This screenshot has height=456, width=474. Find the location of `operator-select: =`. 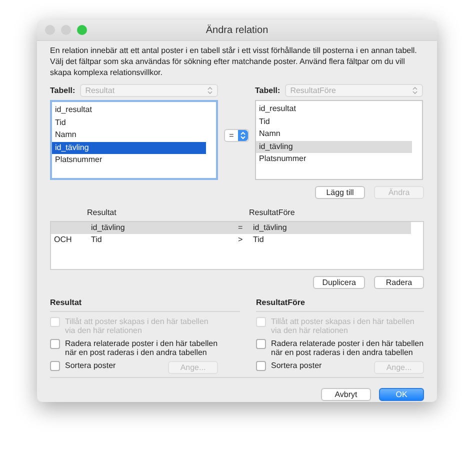

operator-select: = is located at coordinates (236, 135).